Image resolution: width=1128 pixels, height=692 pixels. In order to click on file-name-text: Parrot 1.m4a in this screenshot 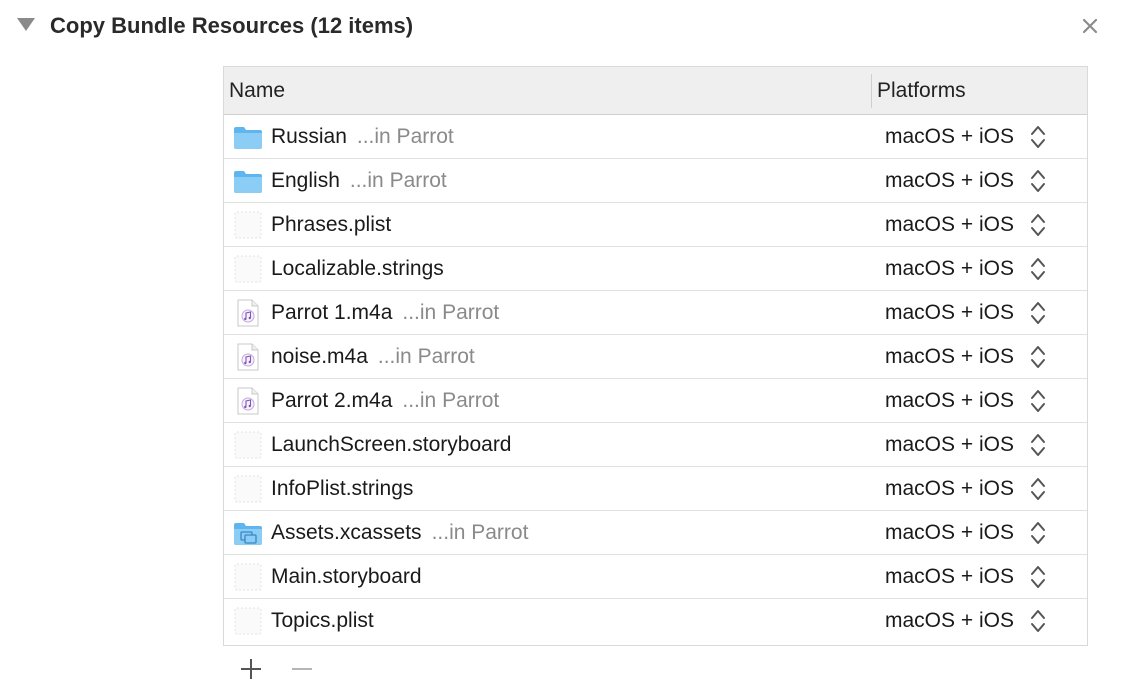, I will do `click(332, 312)`.